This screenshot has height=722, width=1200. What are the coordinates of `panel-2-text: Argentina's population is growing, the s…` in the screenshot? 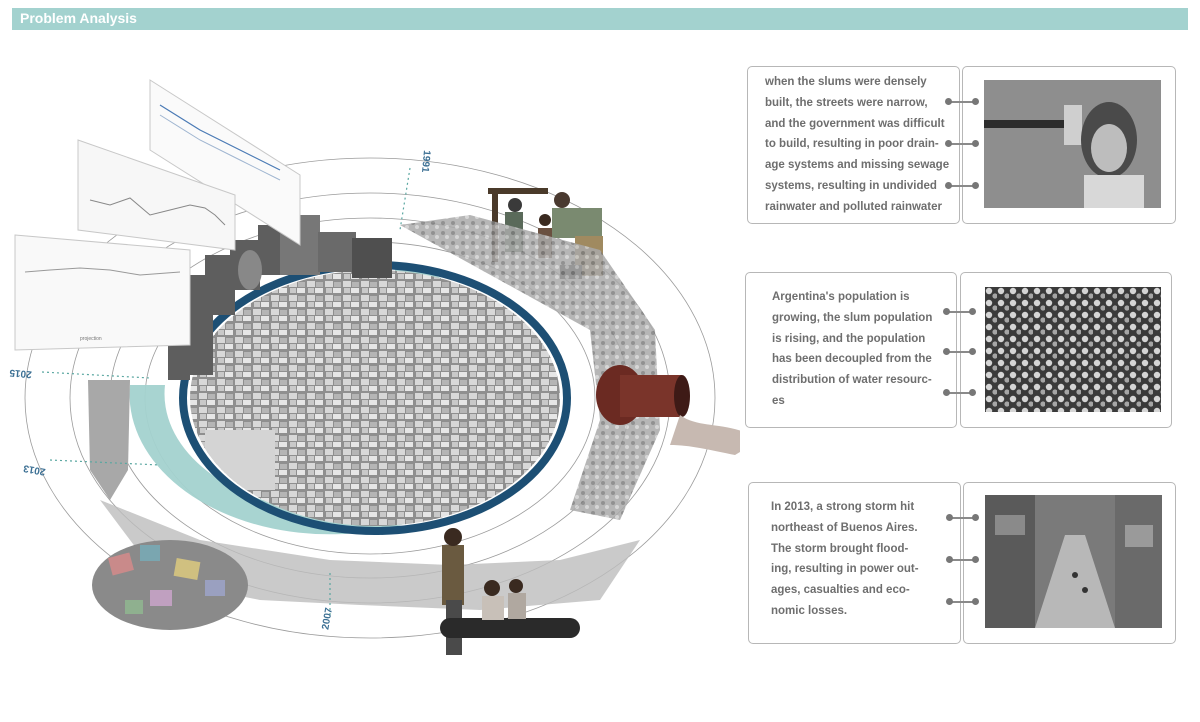 It's located at (852, 349).